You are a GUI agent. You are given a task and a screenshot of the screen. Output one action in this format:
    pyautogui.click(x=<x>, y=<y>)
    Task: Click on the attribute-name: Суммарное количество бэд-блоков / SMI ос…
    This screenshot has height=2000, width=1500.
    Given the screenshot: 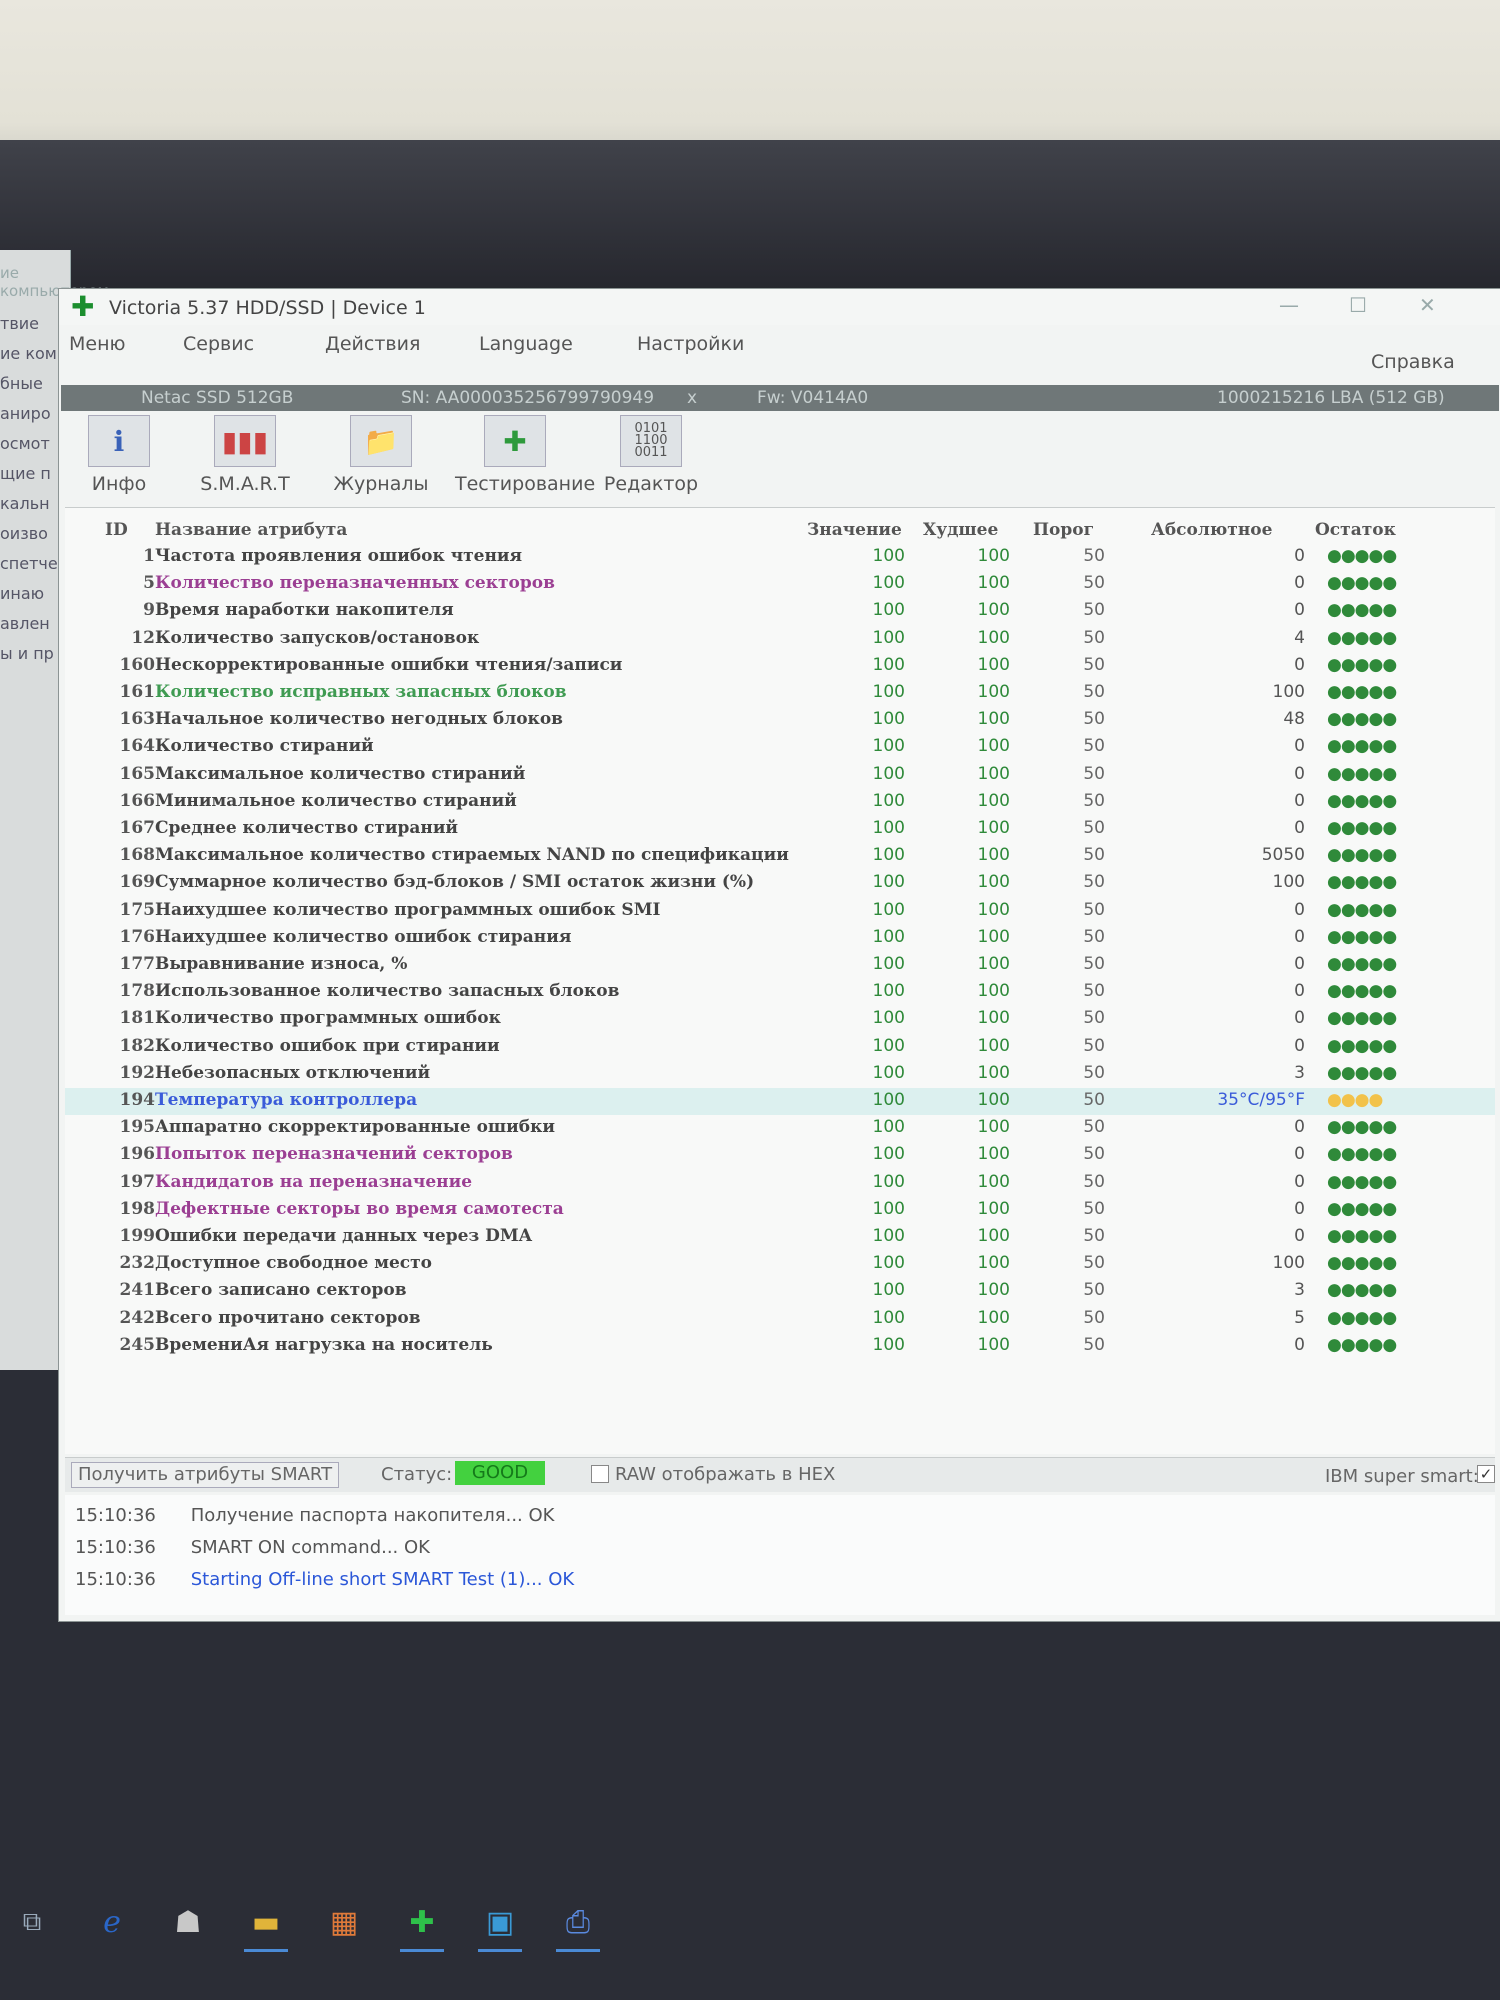 What is the action you would take?
    pyautogui.click(x=455, y=882)
    